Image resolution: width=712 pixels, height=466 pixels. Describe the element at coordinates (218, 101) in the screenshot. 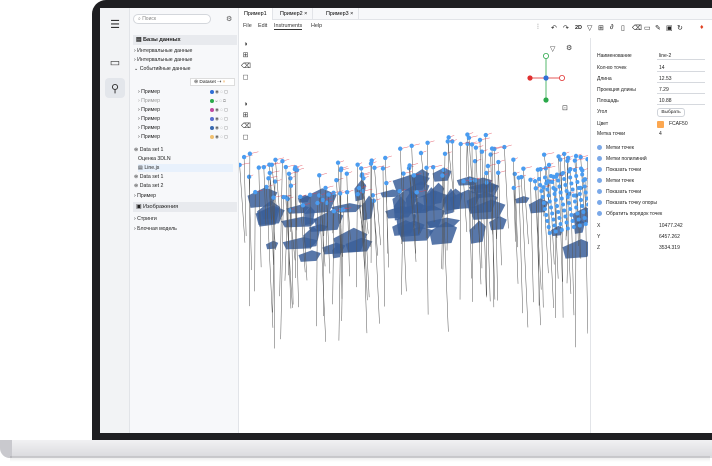

I see `layer-controls: ⌣ ◌ ◻` at that location.